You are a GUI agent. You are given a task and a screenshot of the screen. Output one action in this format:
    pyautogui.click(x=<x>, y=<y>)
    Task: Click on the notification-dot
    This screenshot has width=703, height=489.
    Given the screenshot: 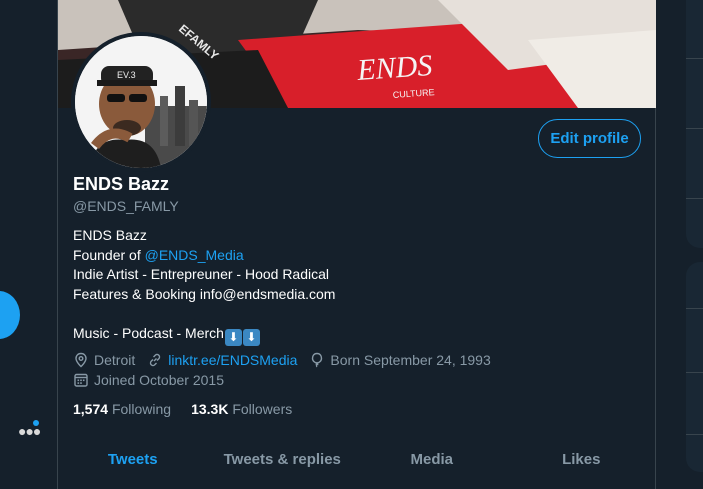 What is the action you would take?
    pyautogui.click(x=36, y=423)
    